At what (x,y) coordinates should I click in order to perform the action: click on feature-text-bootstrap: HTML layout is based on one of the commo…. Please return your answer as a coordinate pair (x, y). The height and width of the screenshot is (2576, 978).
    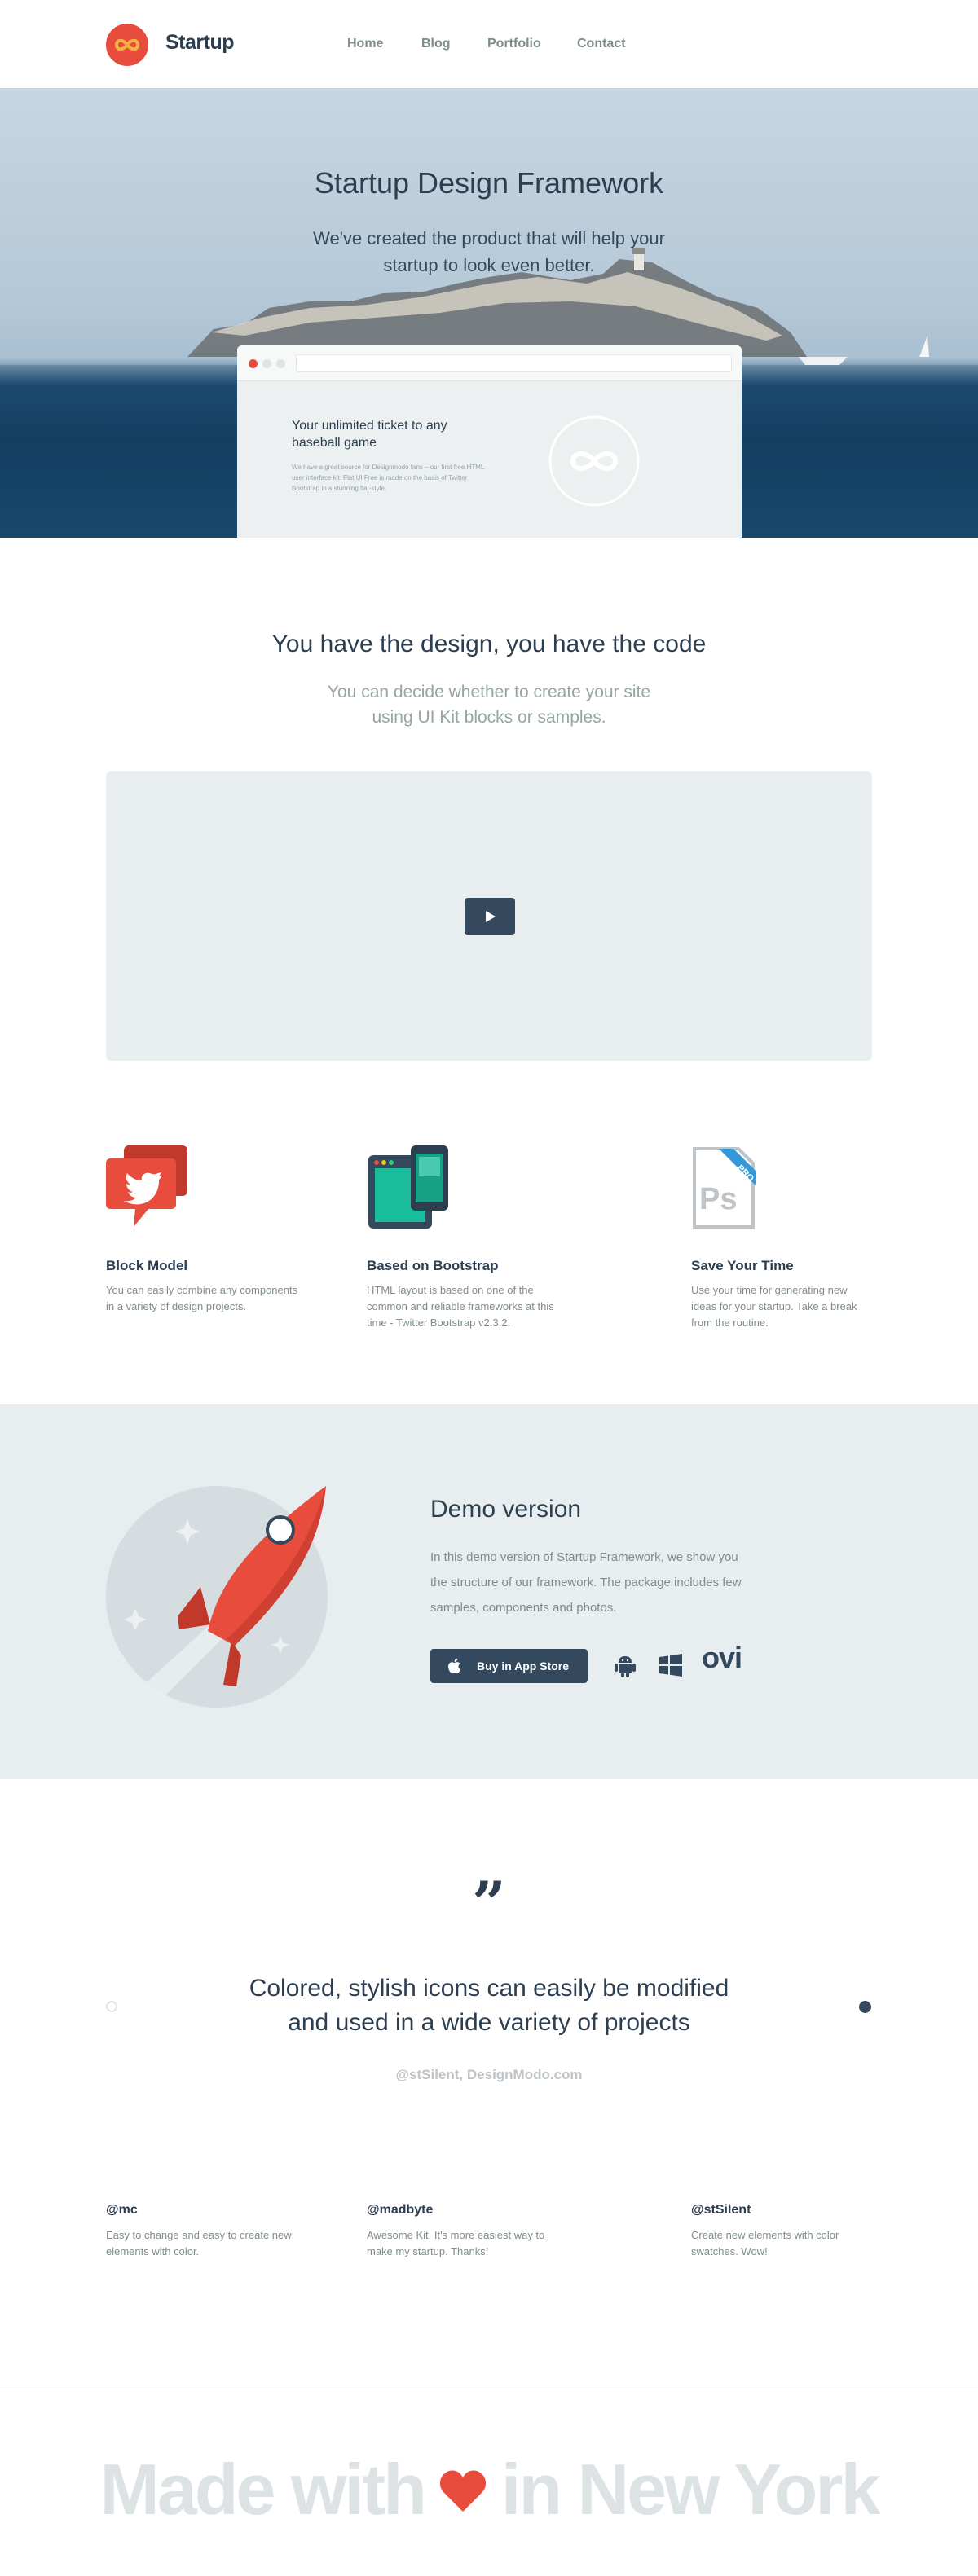
    Looking at the image, I should click on (460, 1306).